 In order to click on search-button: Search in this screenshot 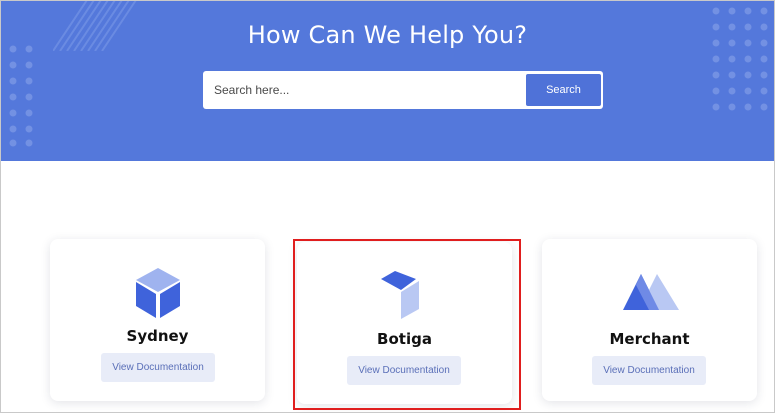, I will do `click(563, 90)`.